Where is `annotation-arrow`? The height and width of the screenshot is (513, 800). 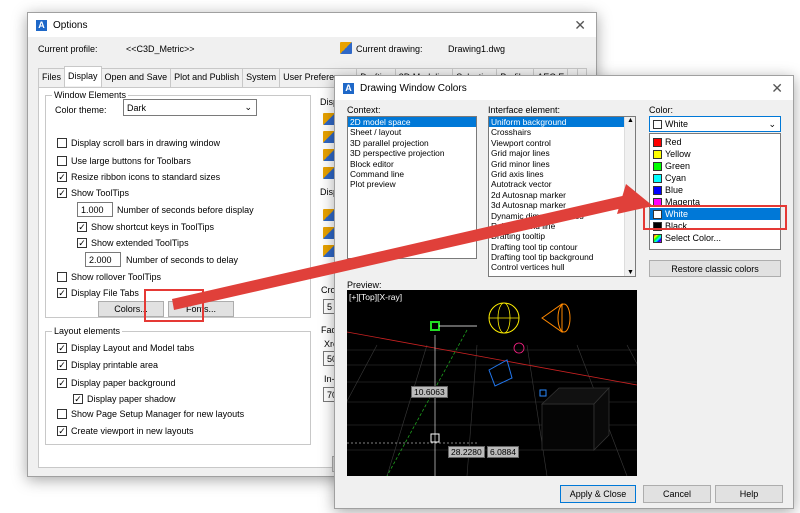
annotation-arrow is located at coordinates (412, 247).